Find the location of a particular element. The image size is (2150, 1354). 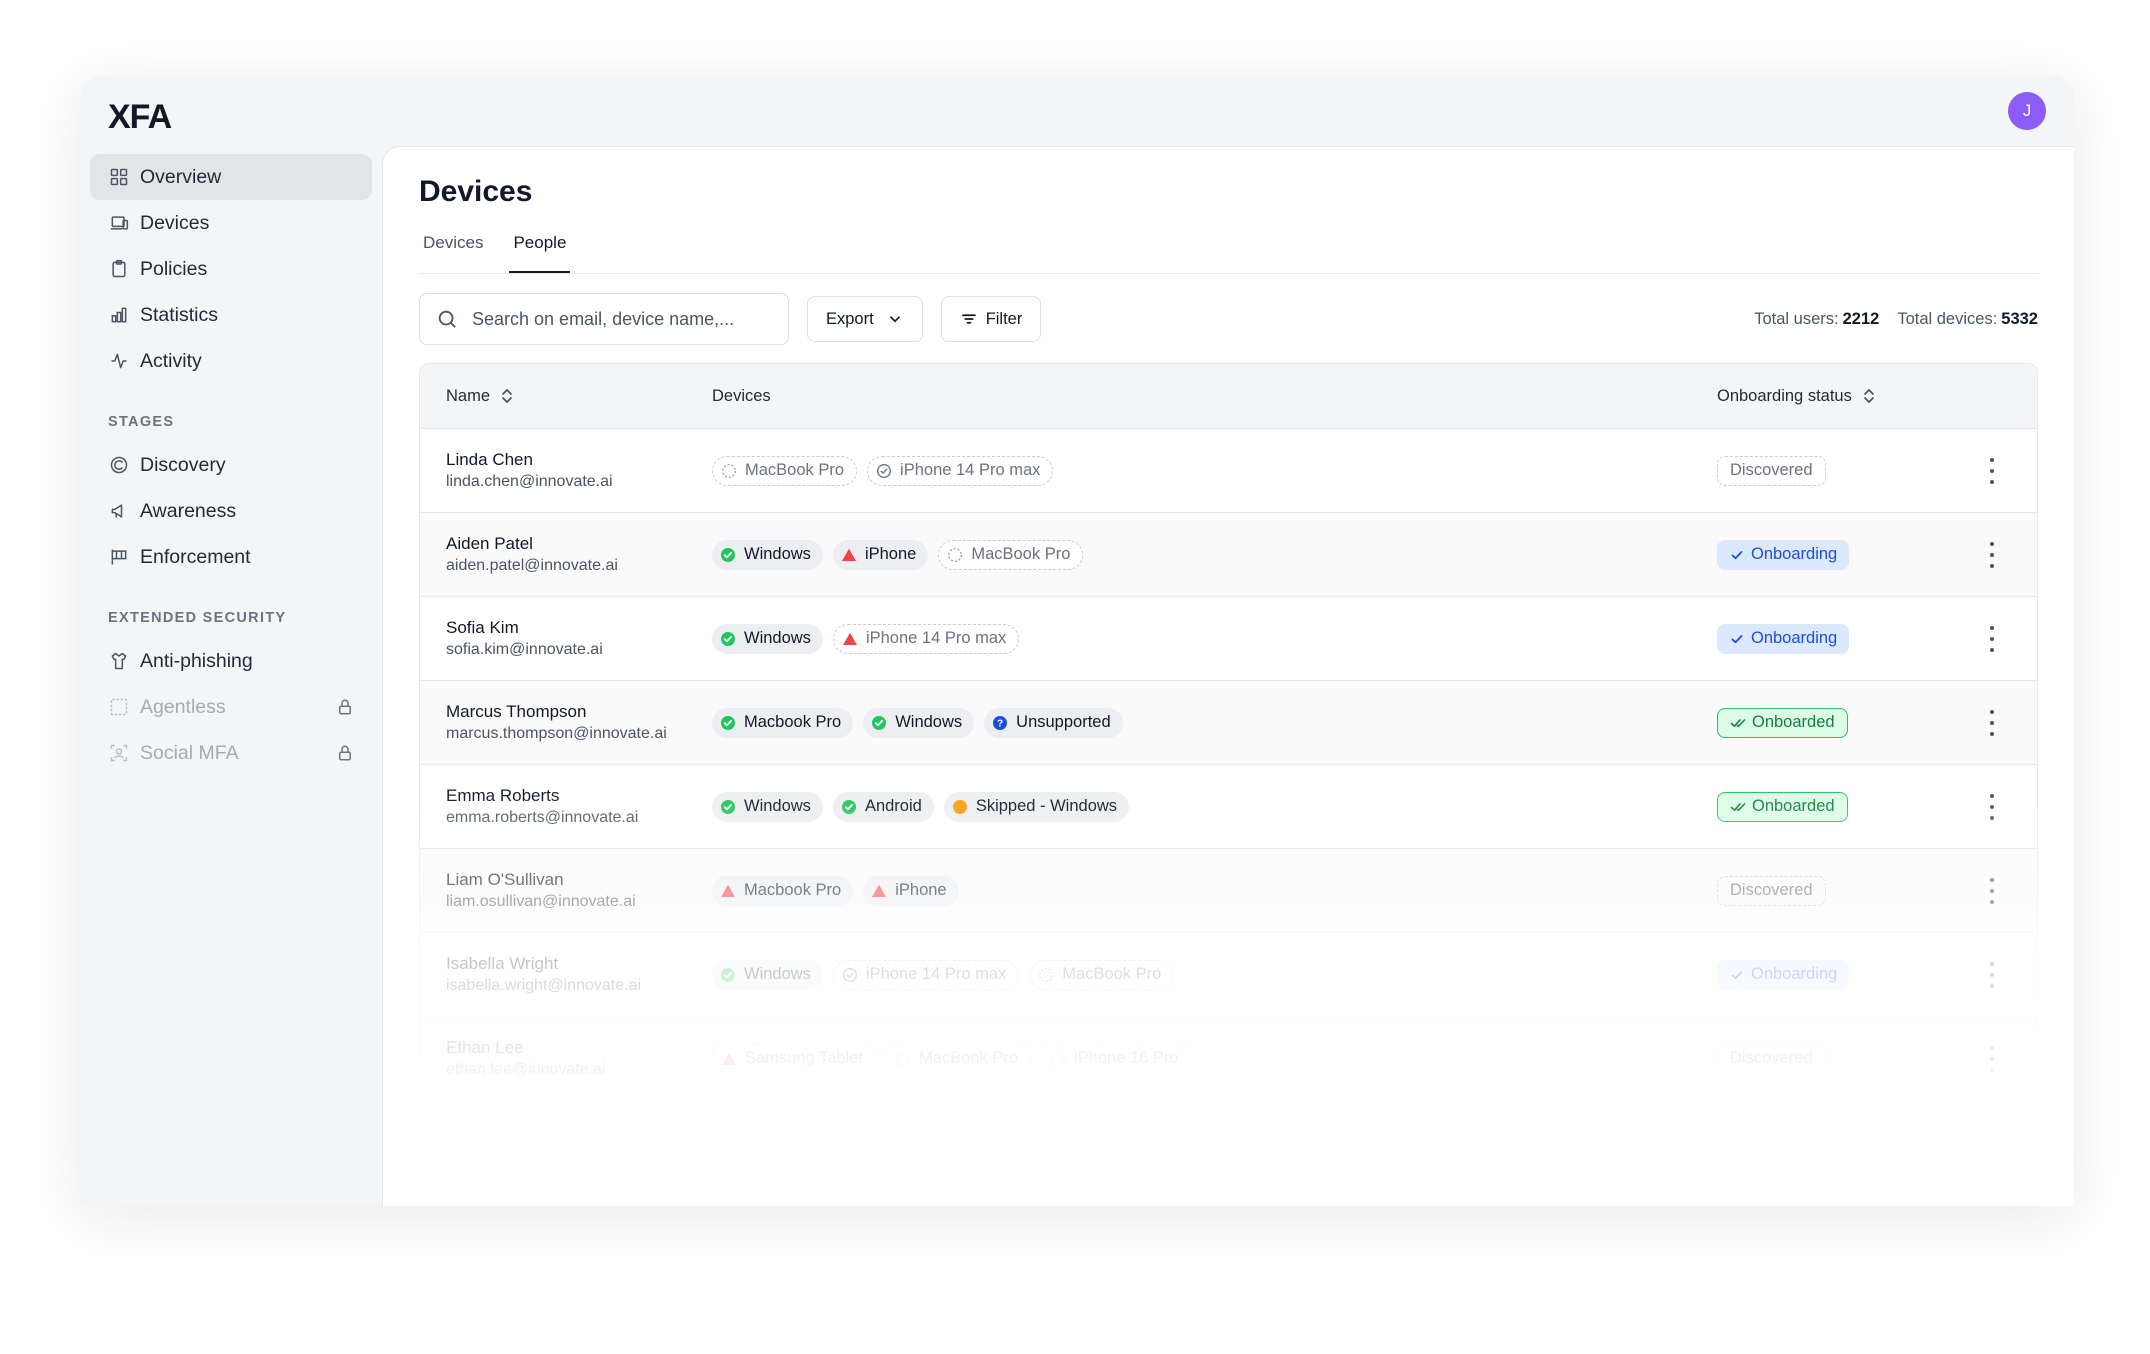

tab-bar: Devices People is located at coordinates (1228, 250).